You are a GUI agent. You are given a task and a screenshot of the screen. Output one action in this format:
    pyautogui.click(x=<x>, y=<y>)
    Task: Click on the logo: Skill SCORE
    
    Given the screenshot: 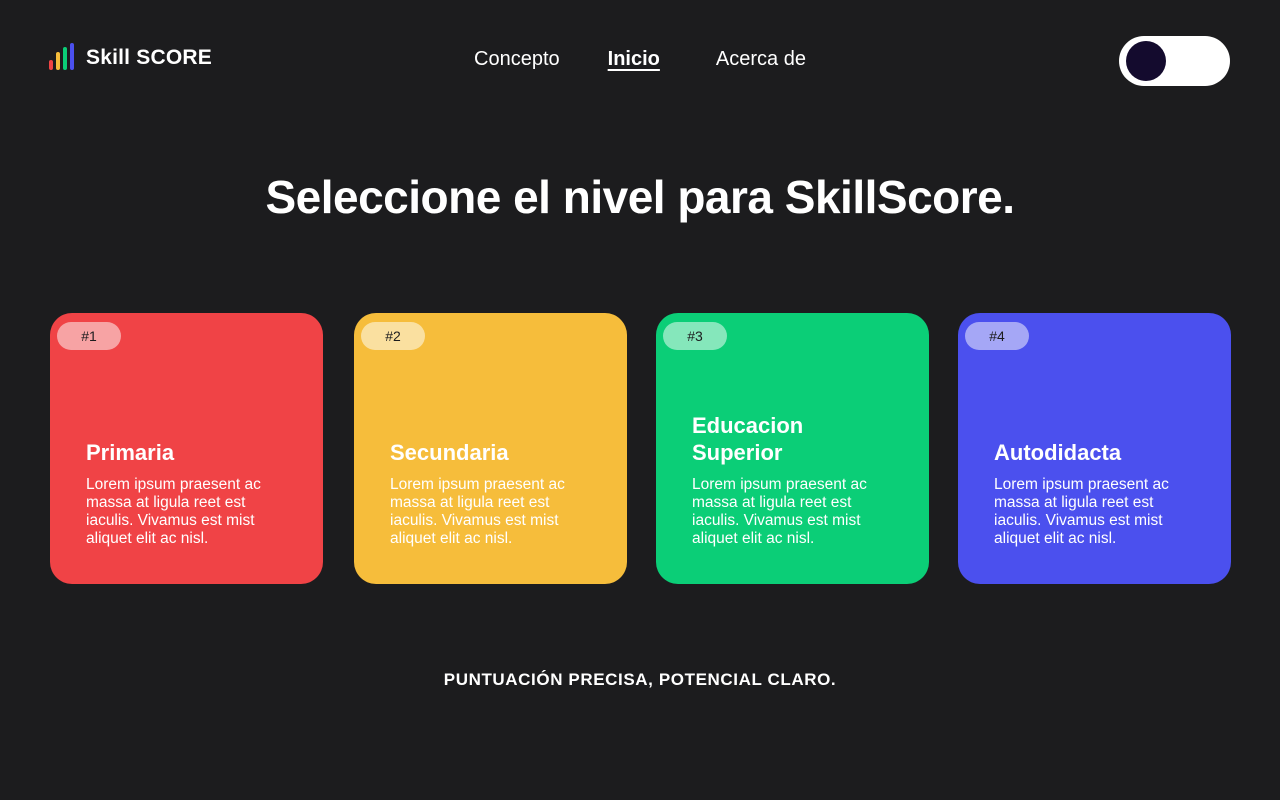 What is the action you would take?
    pyautogui.click(x=130, y=58)
    